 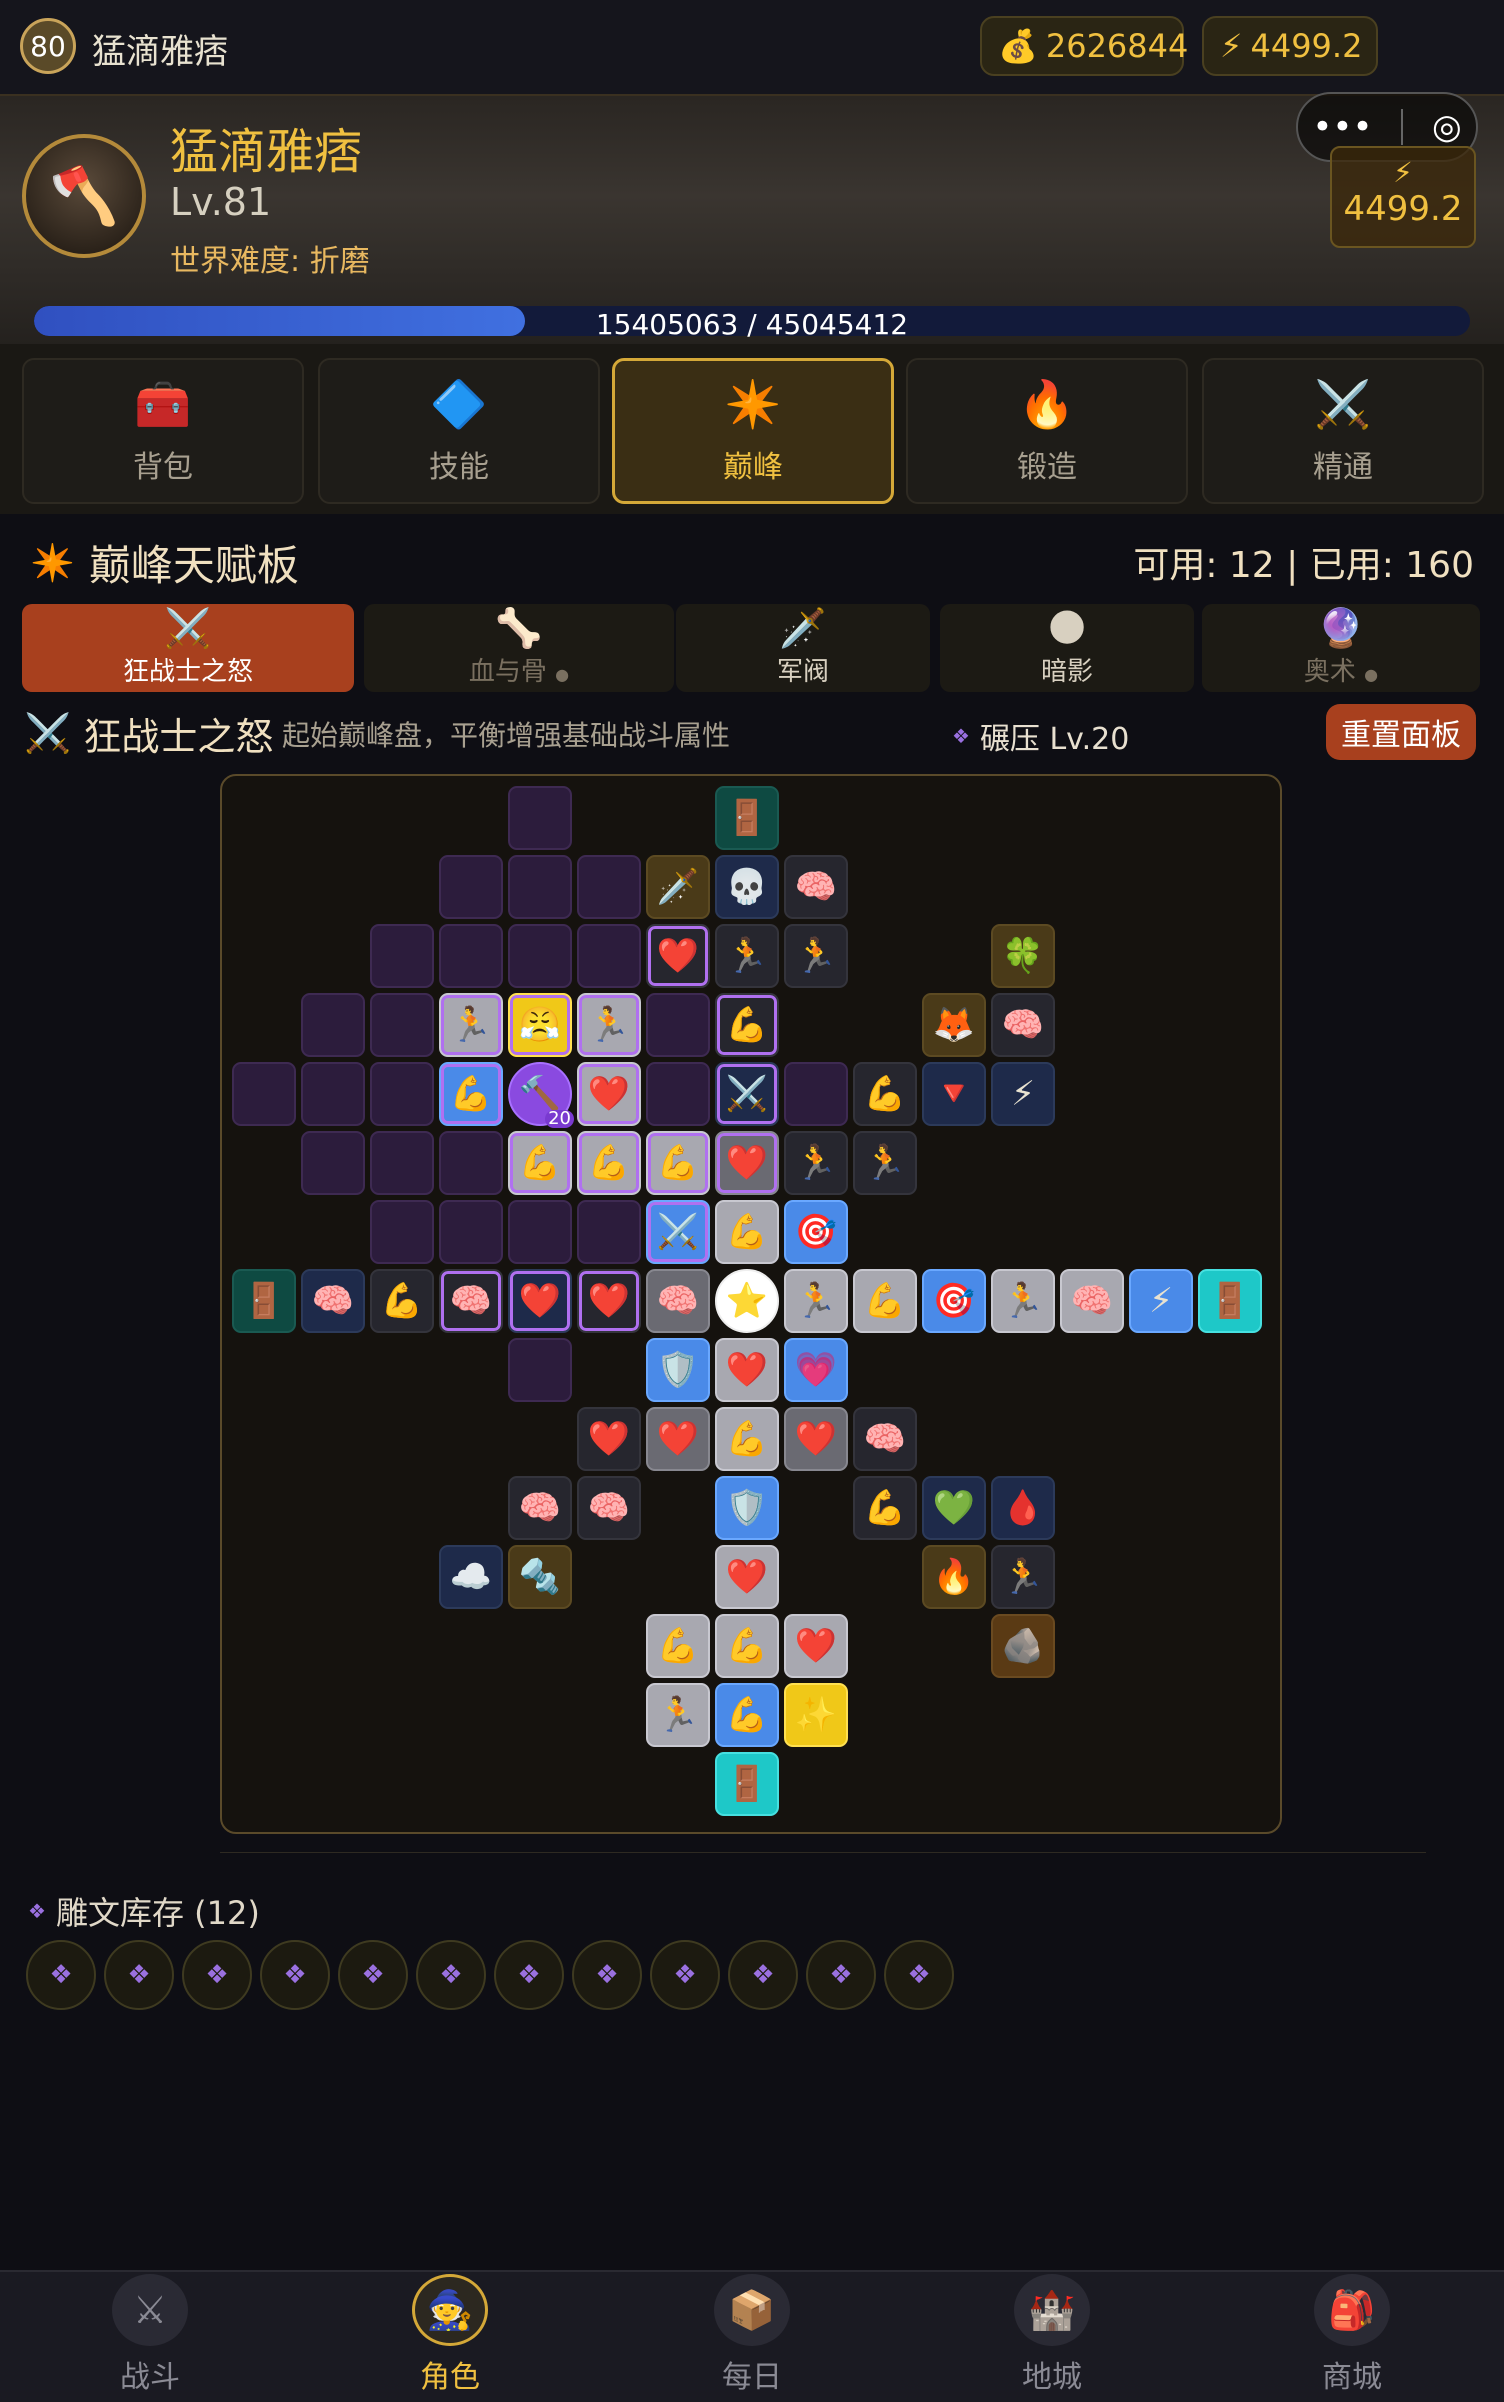 What do you see at coordinates (1084, 46) in the screenshot?
I see `gold-counter: 💰 2626844` at bounding box center [1084, 46].